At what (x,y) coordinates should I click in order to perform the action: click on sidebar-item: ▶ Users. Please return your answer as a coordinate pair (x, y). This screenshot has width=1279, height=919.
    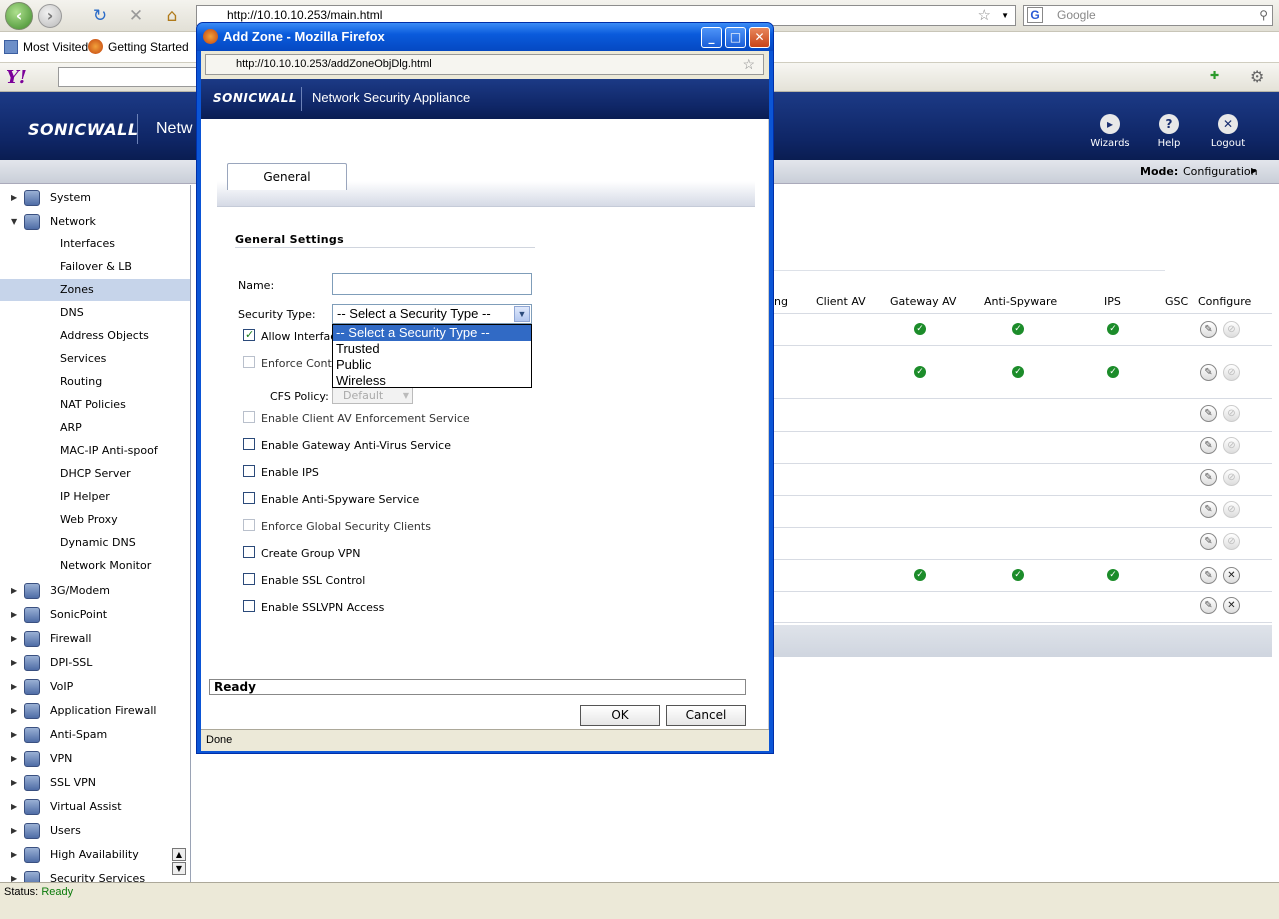
    Looking at the image, I should click on (95, 831).